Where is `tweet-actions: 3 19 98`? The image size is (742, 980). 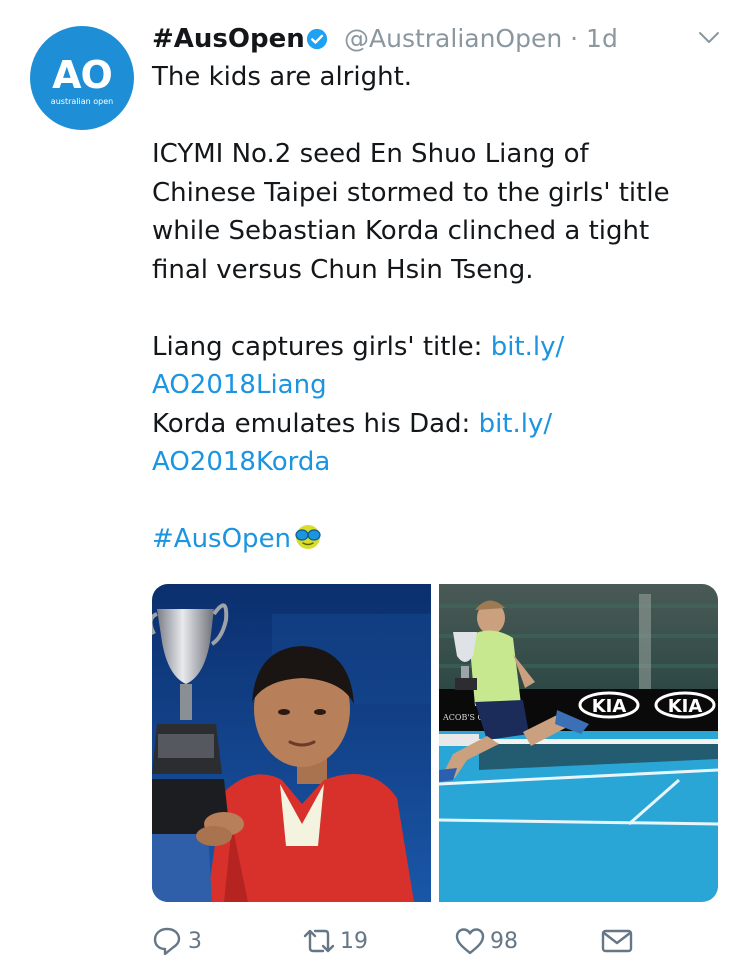
tweet-actions: 3 19 98 is located at coordinates (442, 942).